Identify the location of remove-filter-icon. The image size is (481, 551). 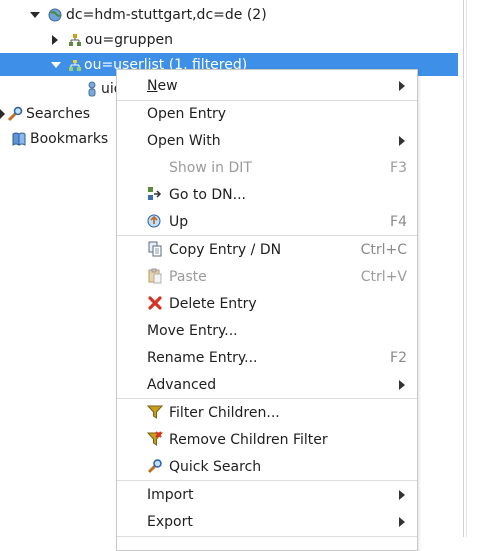
(155, 439).